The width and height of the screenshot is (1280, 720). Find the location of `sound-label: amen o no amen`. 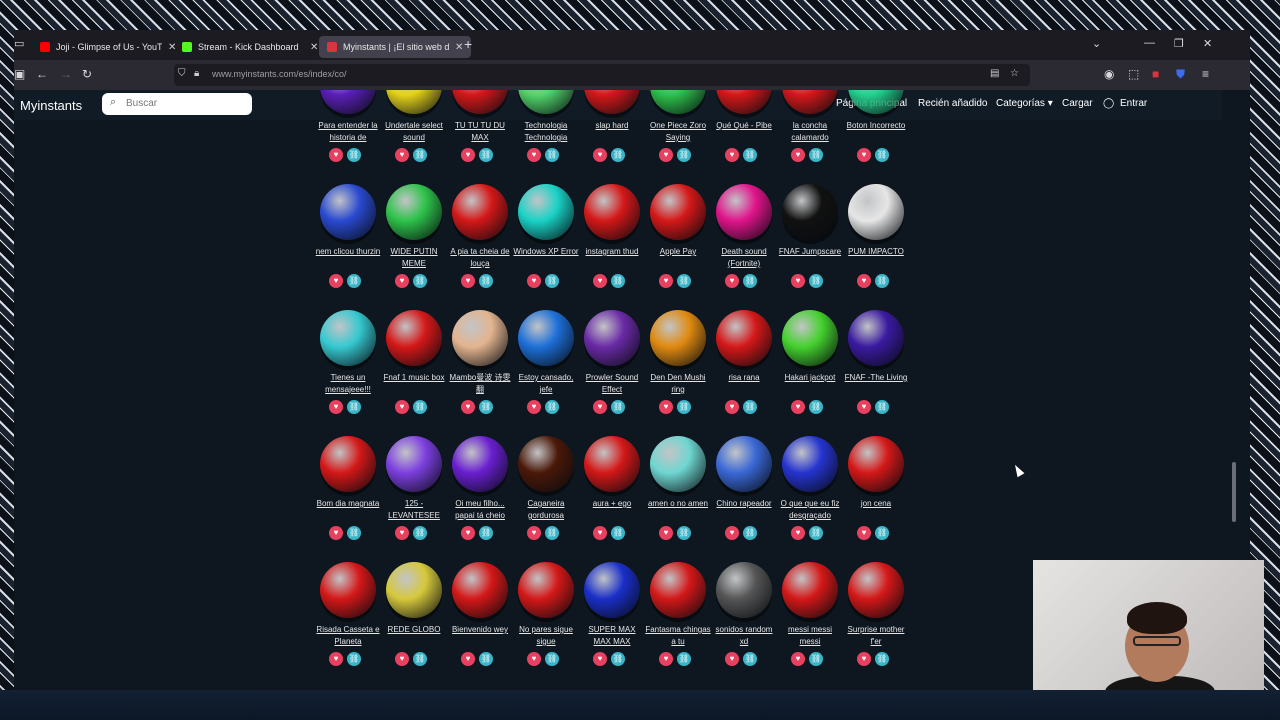

sound-label: amen o no amen is located at coordinates (678, 504).